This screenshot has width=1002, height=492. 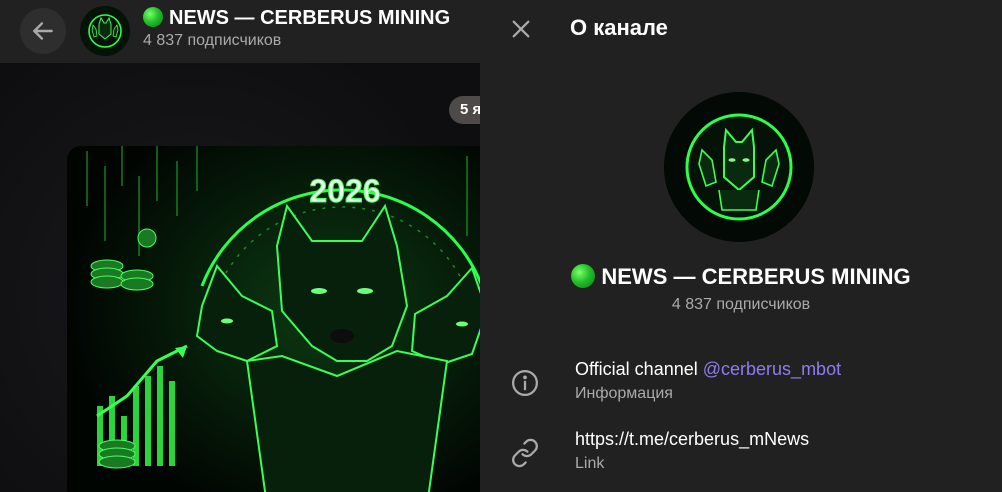 I want to click on close-icon, so click(x=521, y=29).